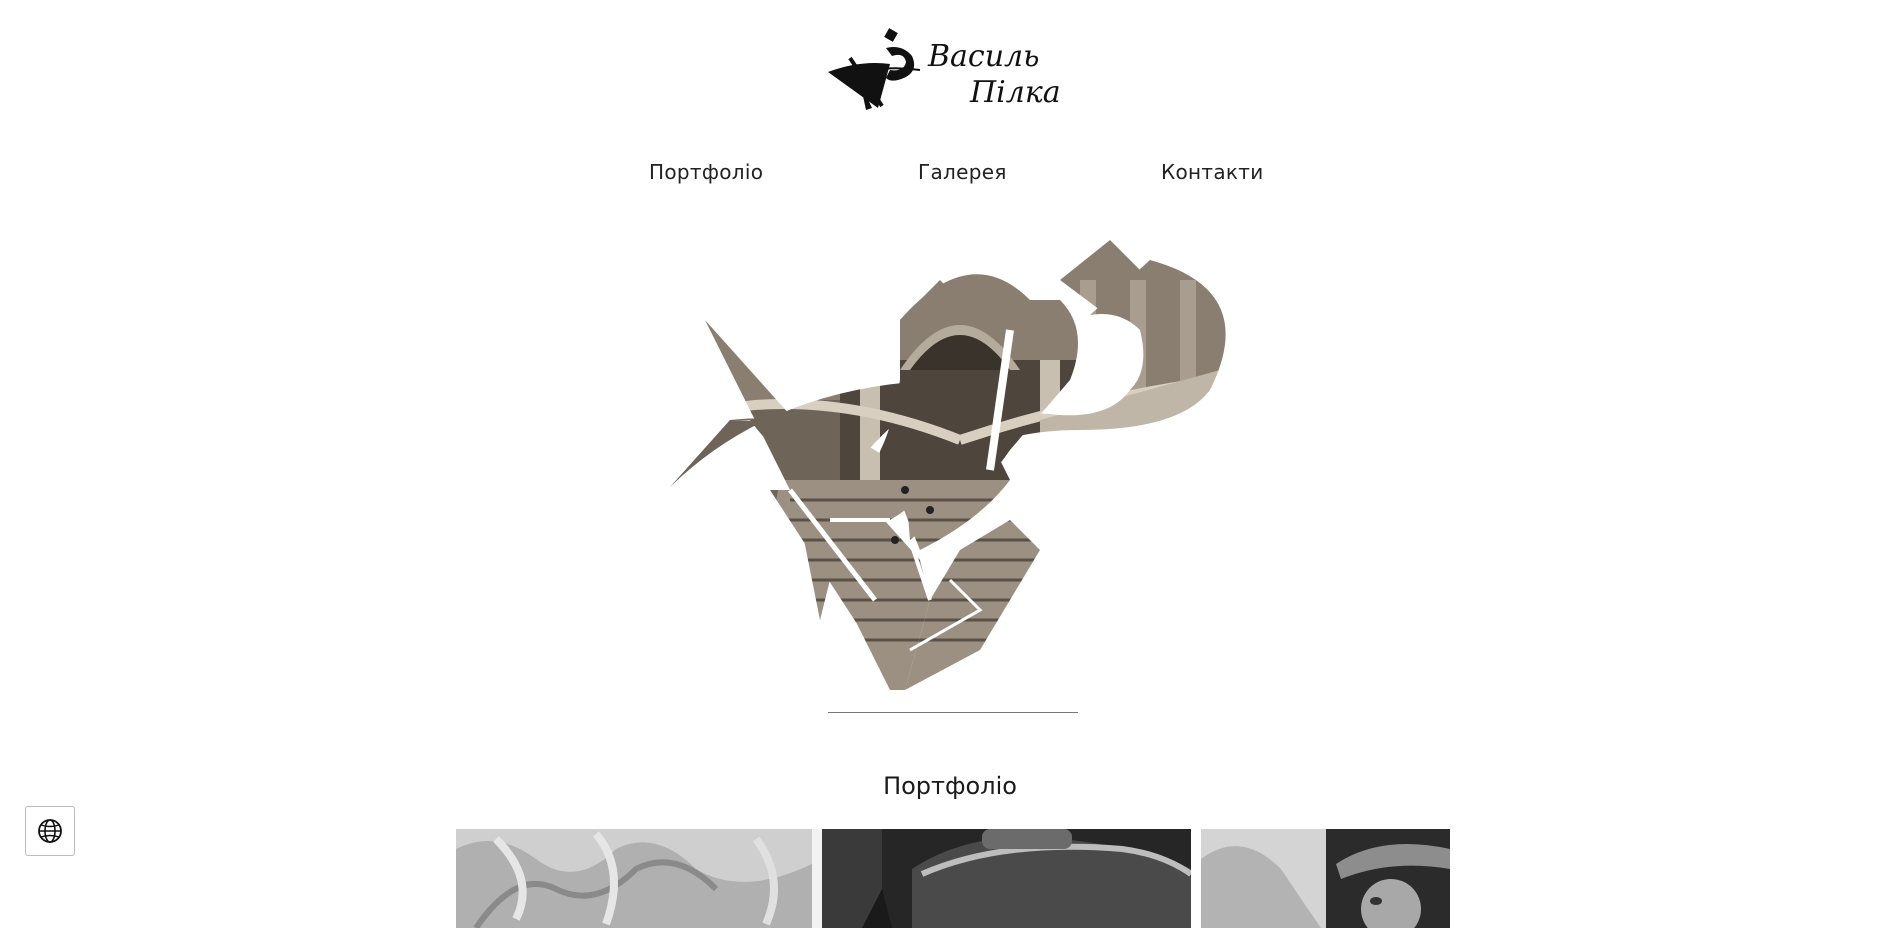 This screenshot has height=928, width=1900. What do you see at coordinates (950, 786) in the screenshot?
I see `portfolio-title: Портфоліо` at bounding box center [950, 786].